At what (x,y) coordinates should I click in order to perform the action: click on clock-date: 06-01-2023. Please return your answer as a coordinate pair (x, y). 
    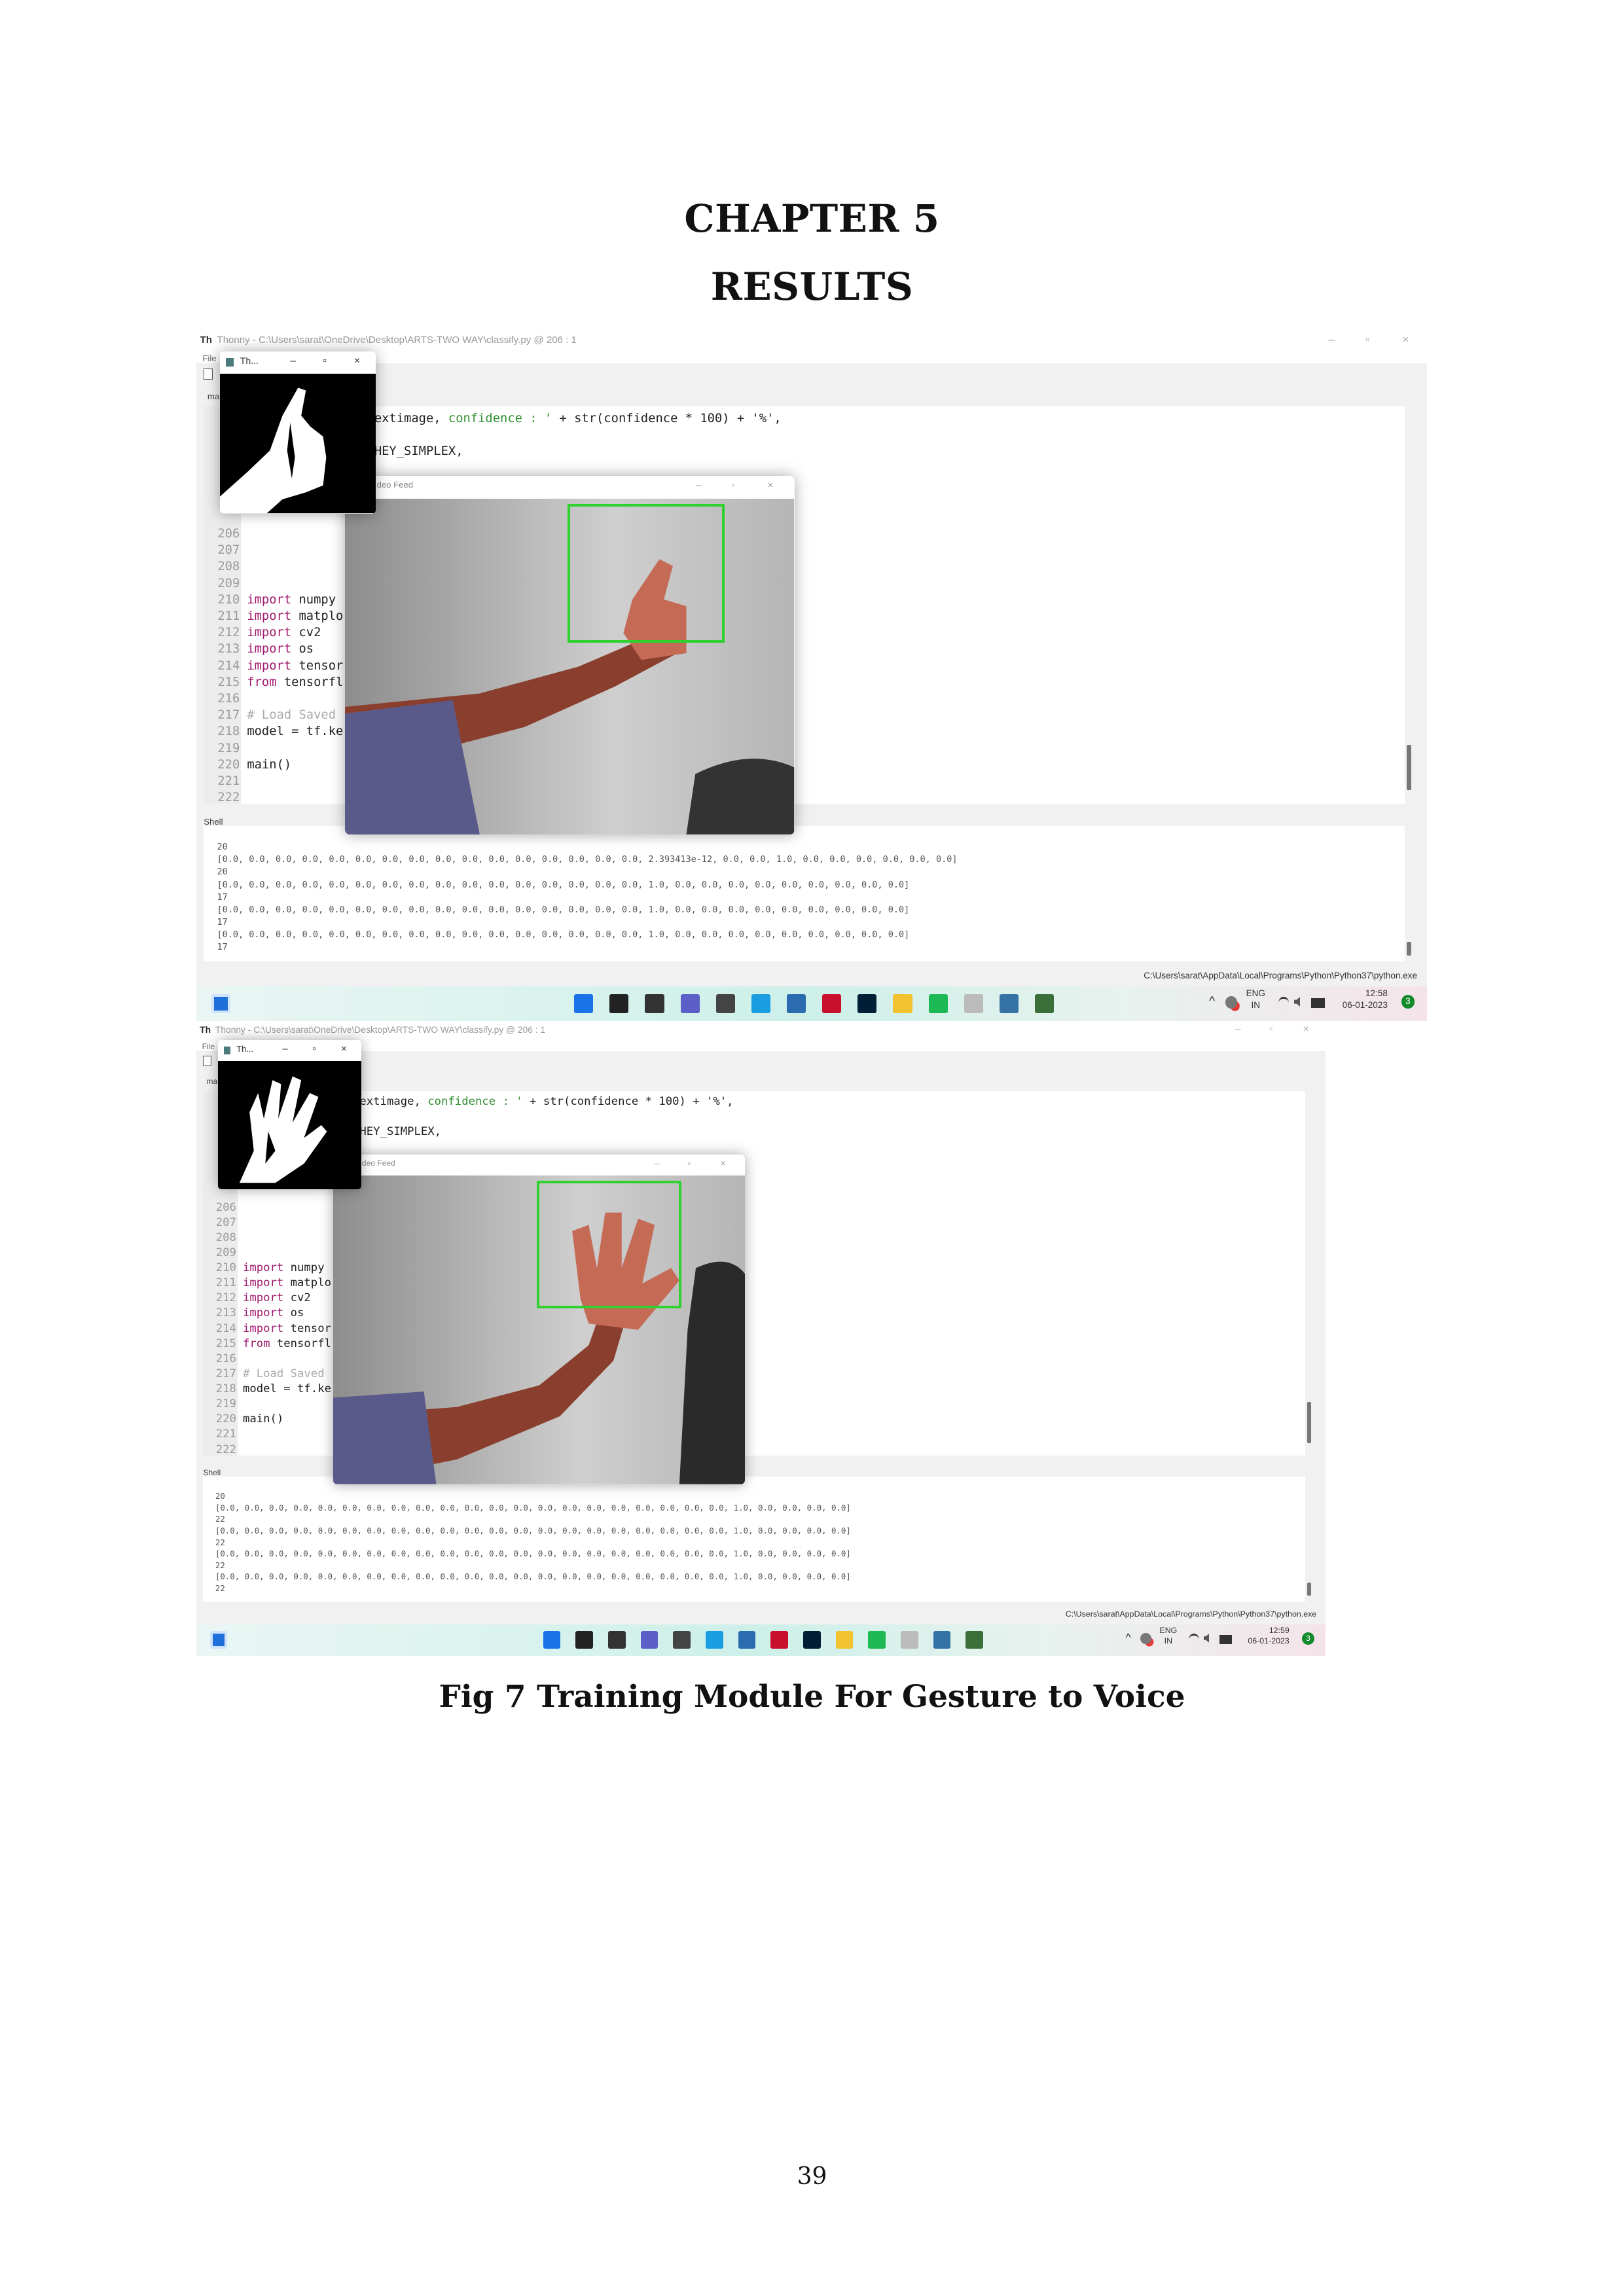
    Looking at the image, I should click on (1269, 1641).